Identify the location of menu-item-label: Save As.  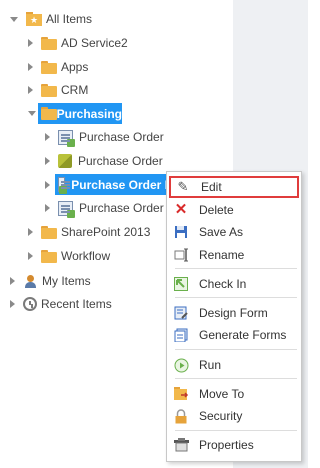
(221, 232).